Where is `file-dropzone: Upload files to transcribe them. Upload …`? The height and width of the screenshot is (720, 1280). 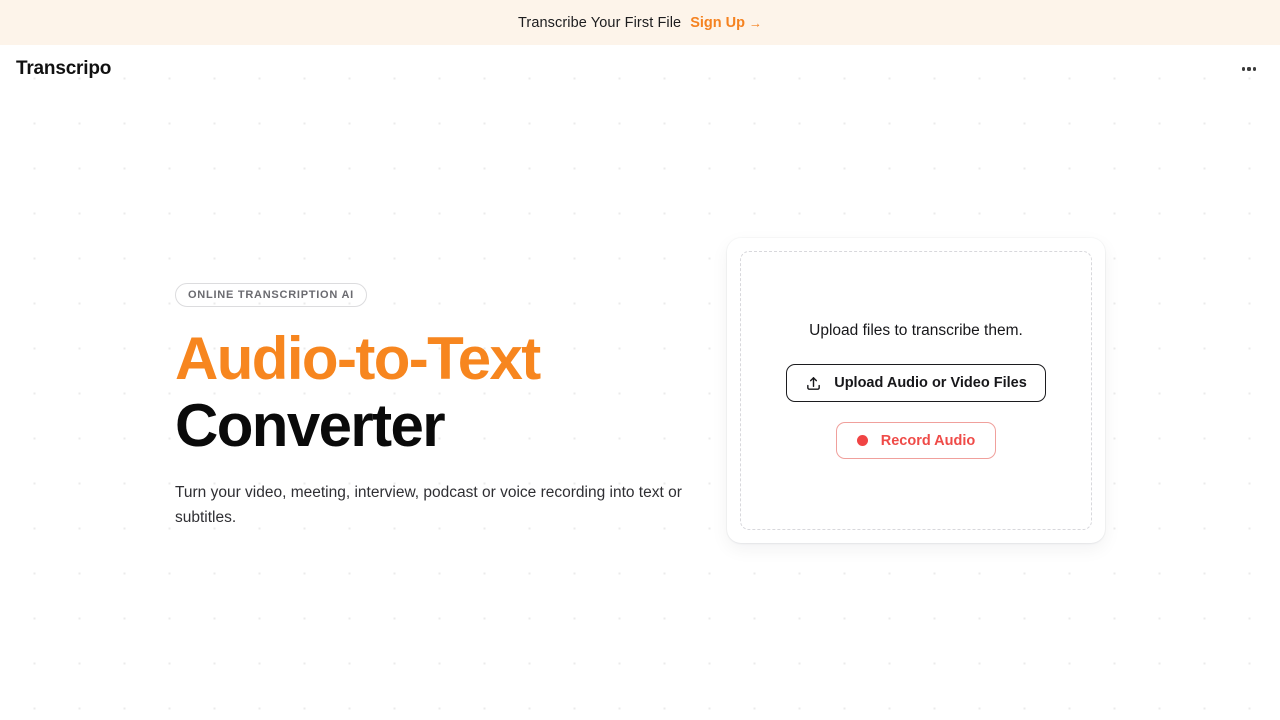
file-dropzone: Upload files to transcribe them. Upload … is located at coordinates (916, 390).